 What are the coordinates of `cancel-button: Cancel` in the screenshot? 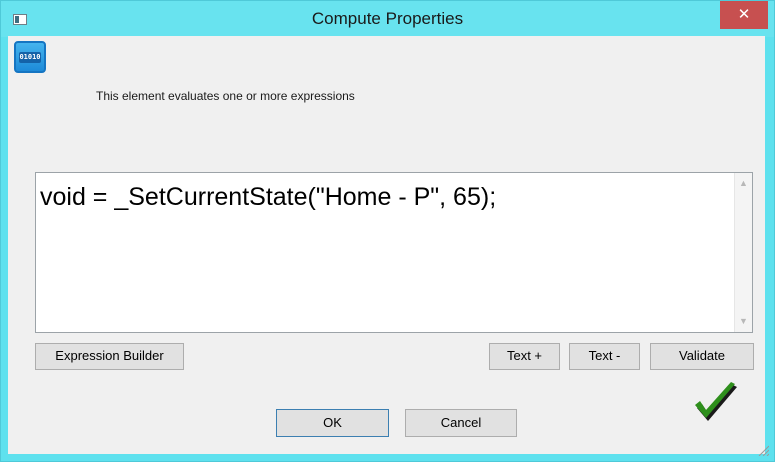 It's located at (461, 423).